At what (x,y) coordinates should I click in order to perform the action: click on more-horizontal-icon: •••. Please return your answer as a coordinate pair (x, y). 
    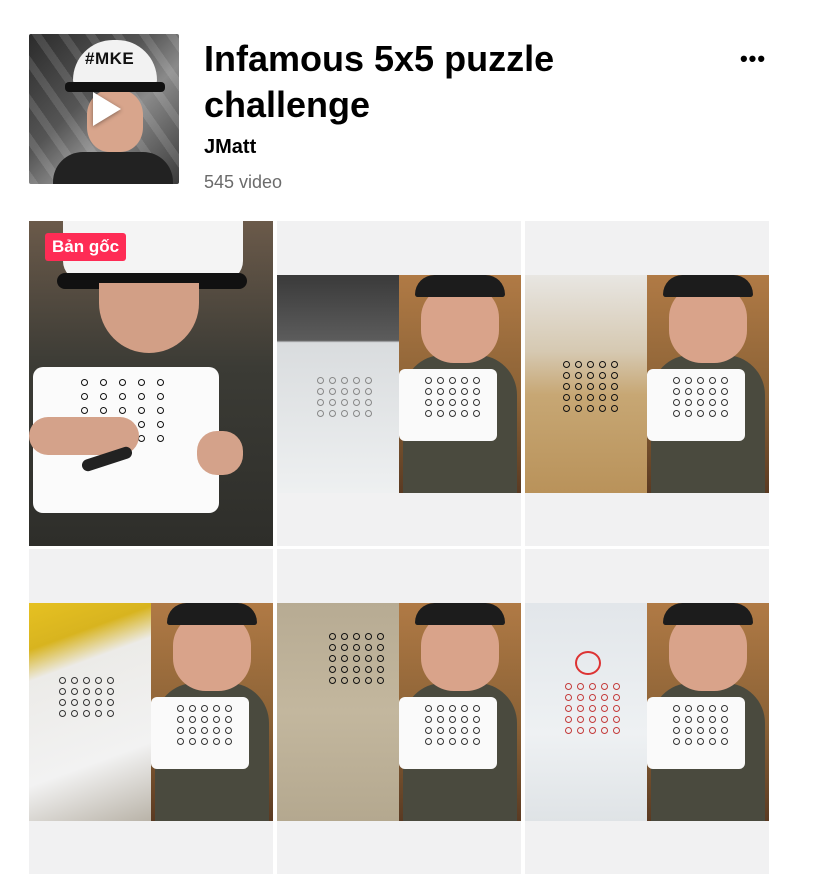
    Looking at the image, I should click on (753, 58).